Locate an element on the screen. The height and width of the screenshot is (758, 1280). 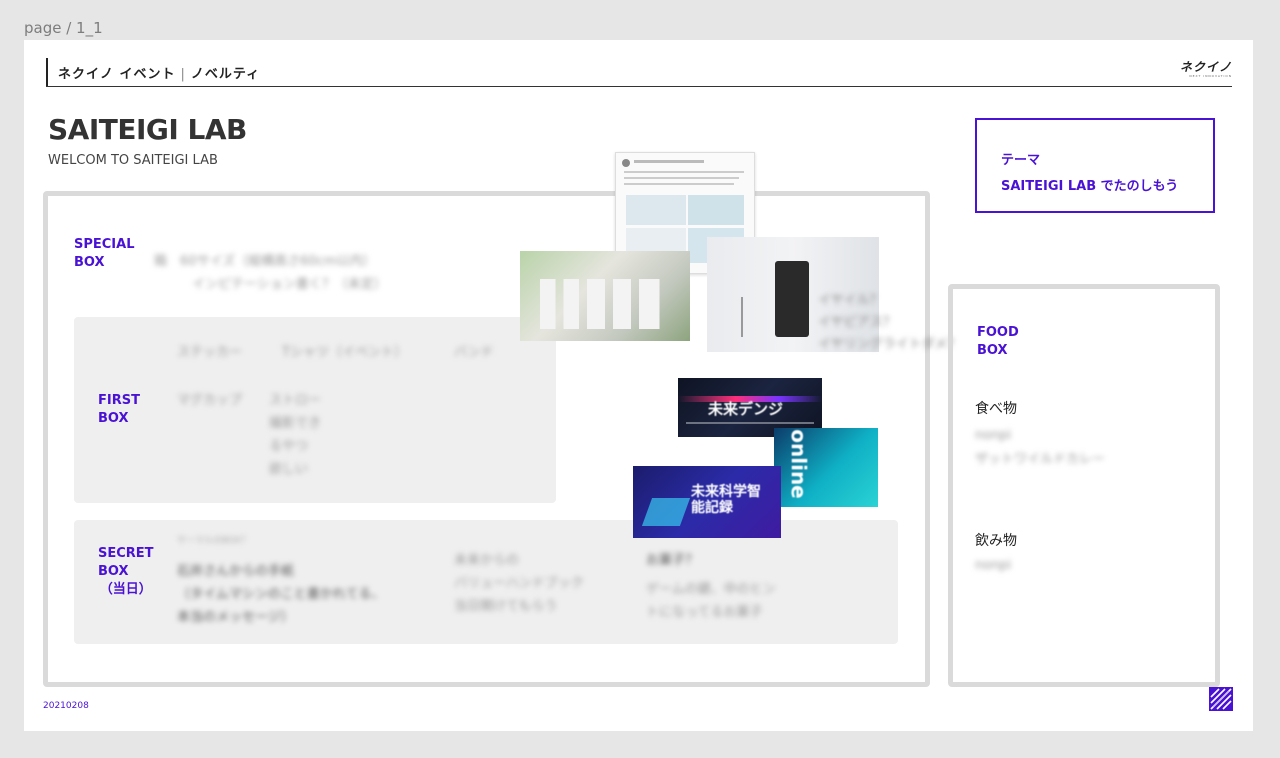
logo-subtext: NEXT INNOVATION is located at coordinates (1210, 76).